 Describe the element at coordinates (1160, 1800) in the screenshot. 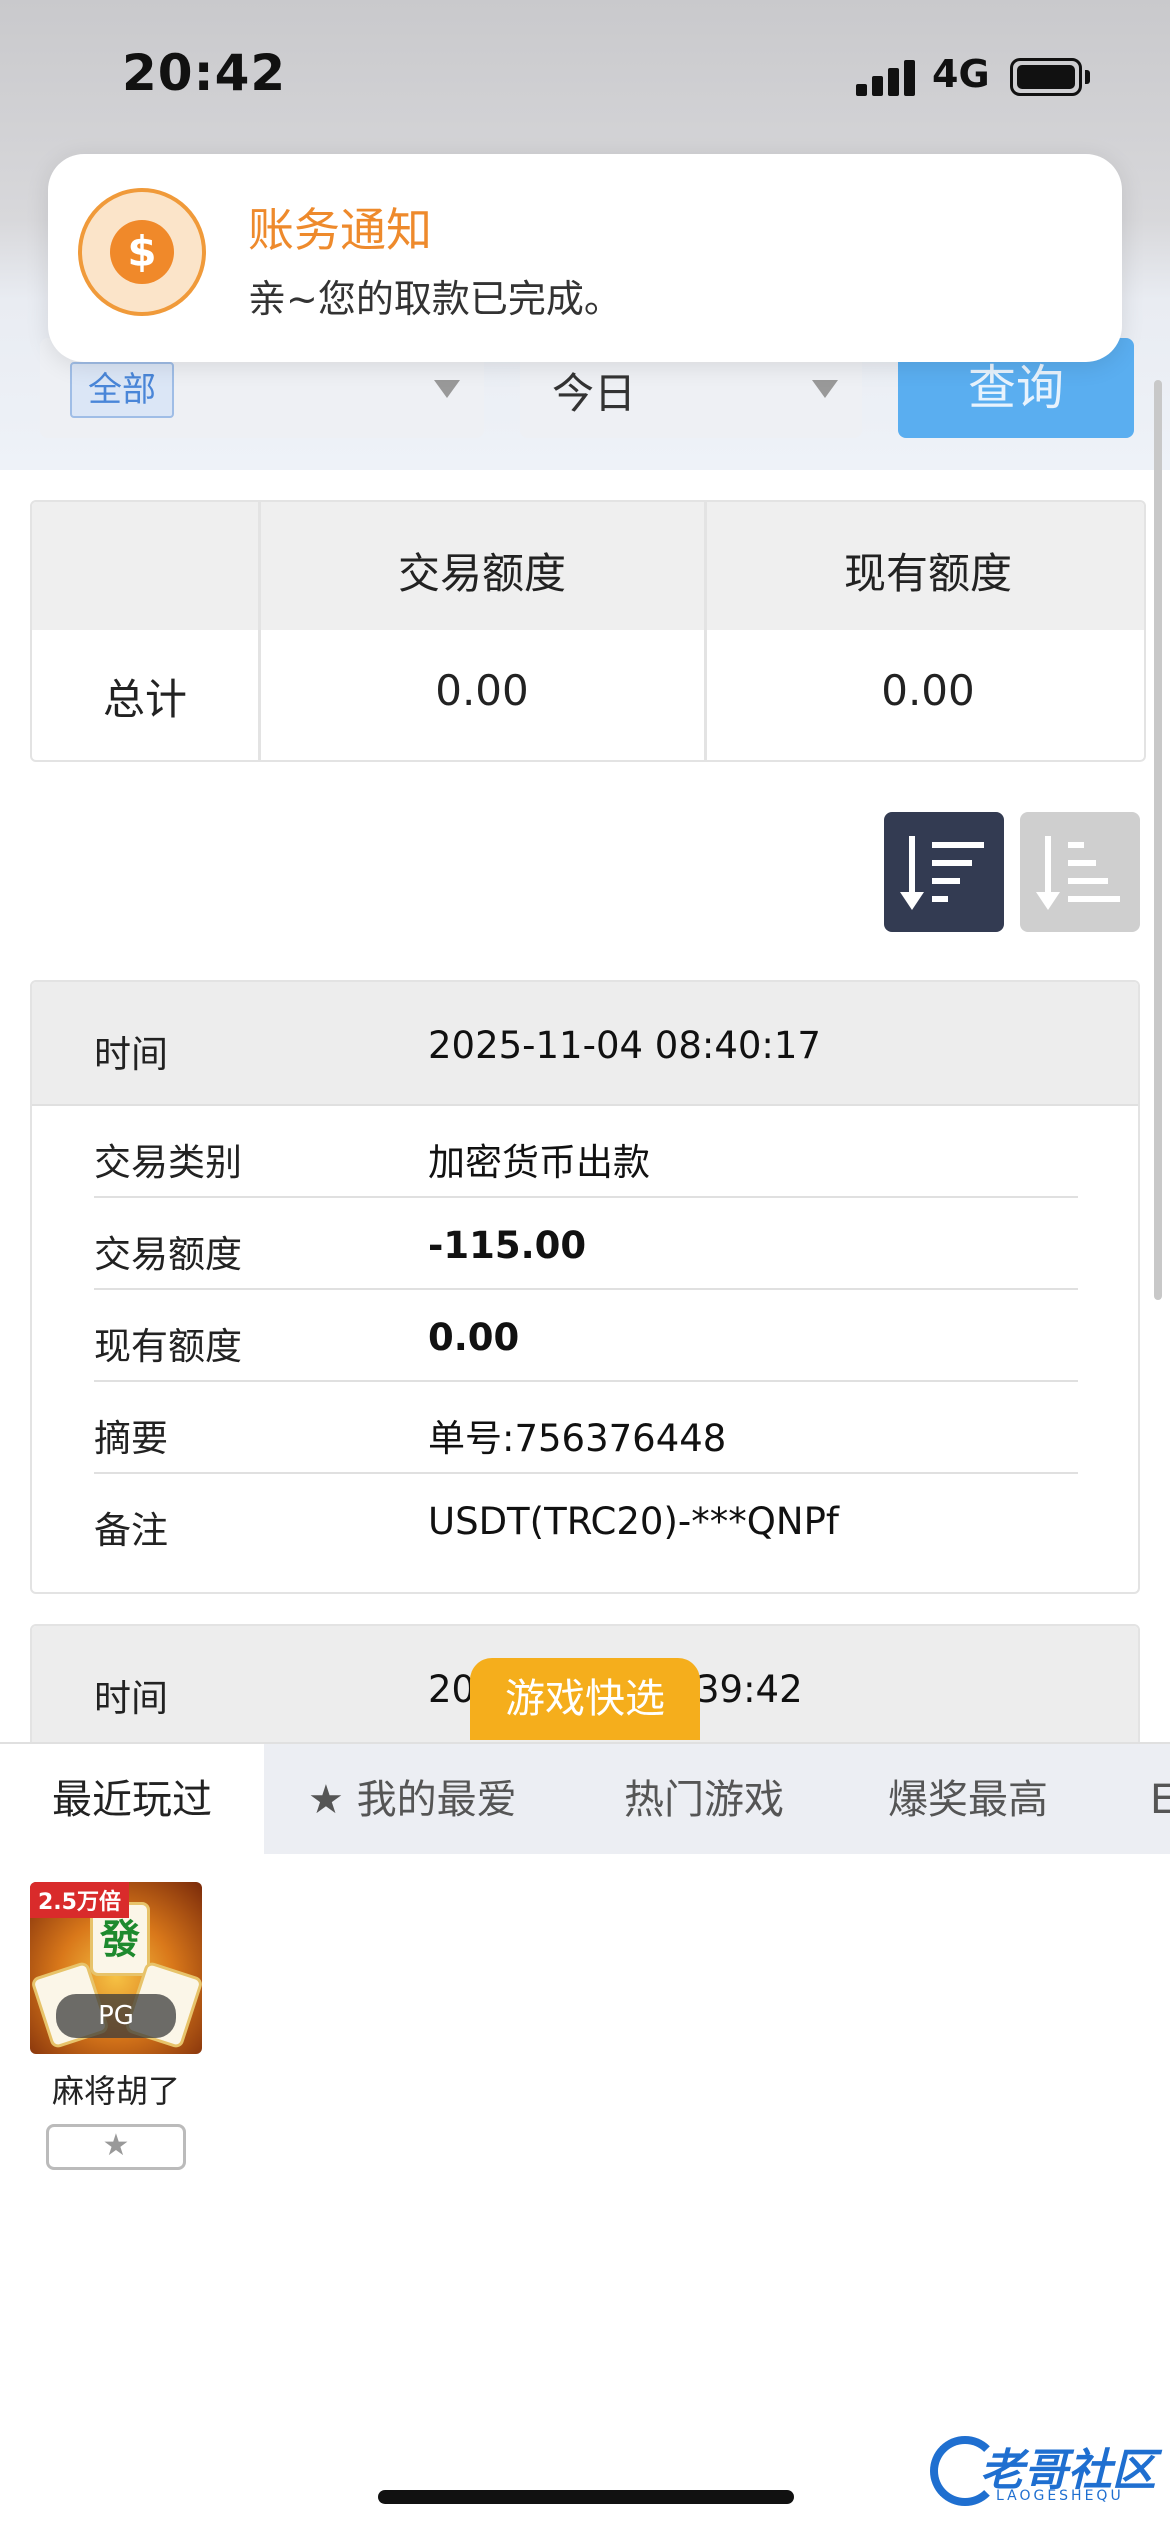

I see `tab-more: E` at that location.